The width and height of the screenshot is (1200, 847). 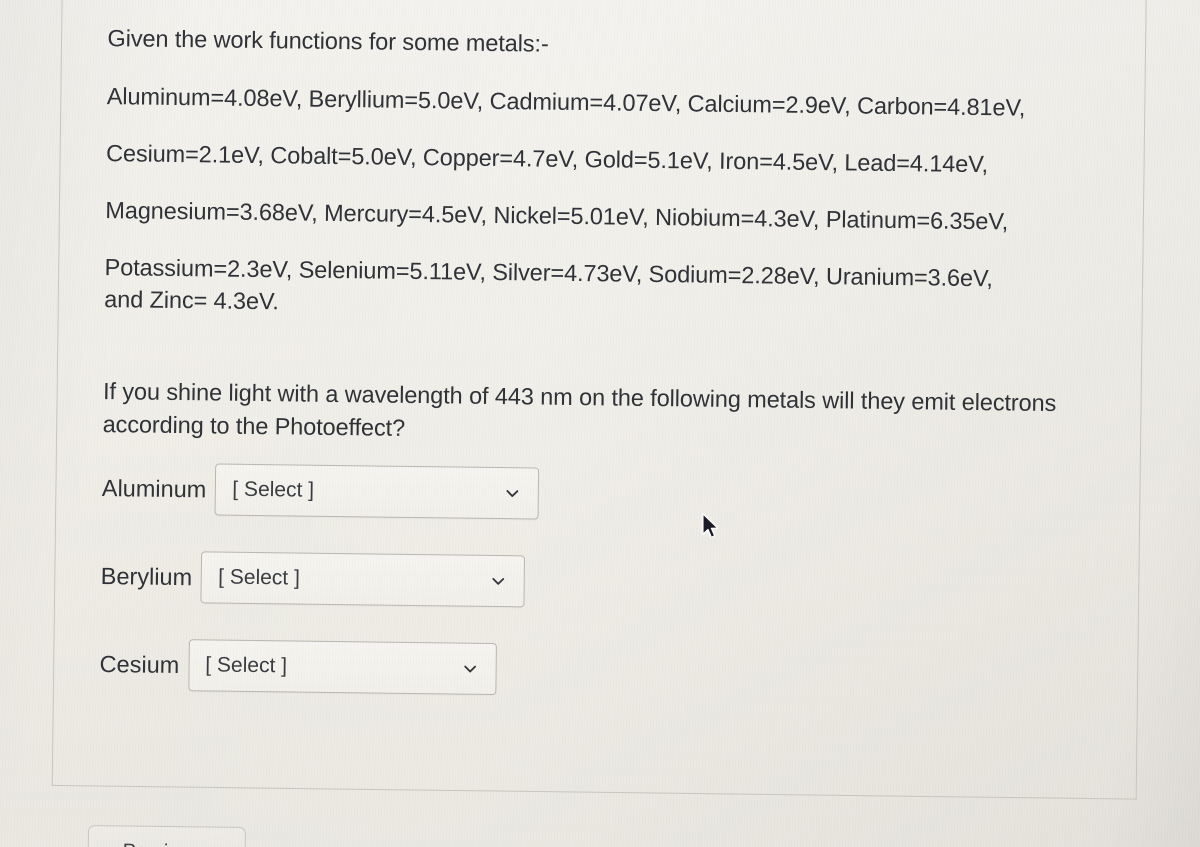 I want to click on select-aluminum: [ Select ], so click(x=377, y=491).